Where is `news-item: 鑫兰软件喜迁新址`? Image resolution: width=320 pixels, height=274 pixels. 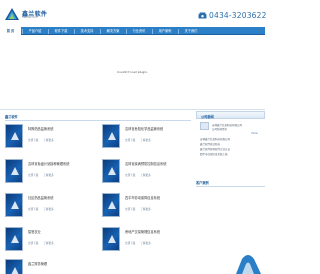
news-item: 鑫兰软件喜迁新址 is located at coordinates (210, 144).